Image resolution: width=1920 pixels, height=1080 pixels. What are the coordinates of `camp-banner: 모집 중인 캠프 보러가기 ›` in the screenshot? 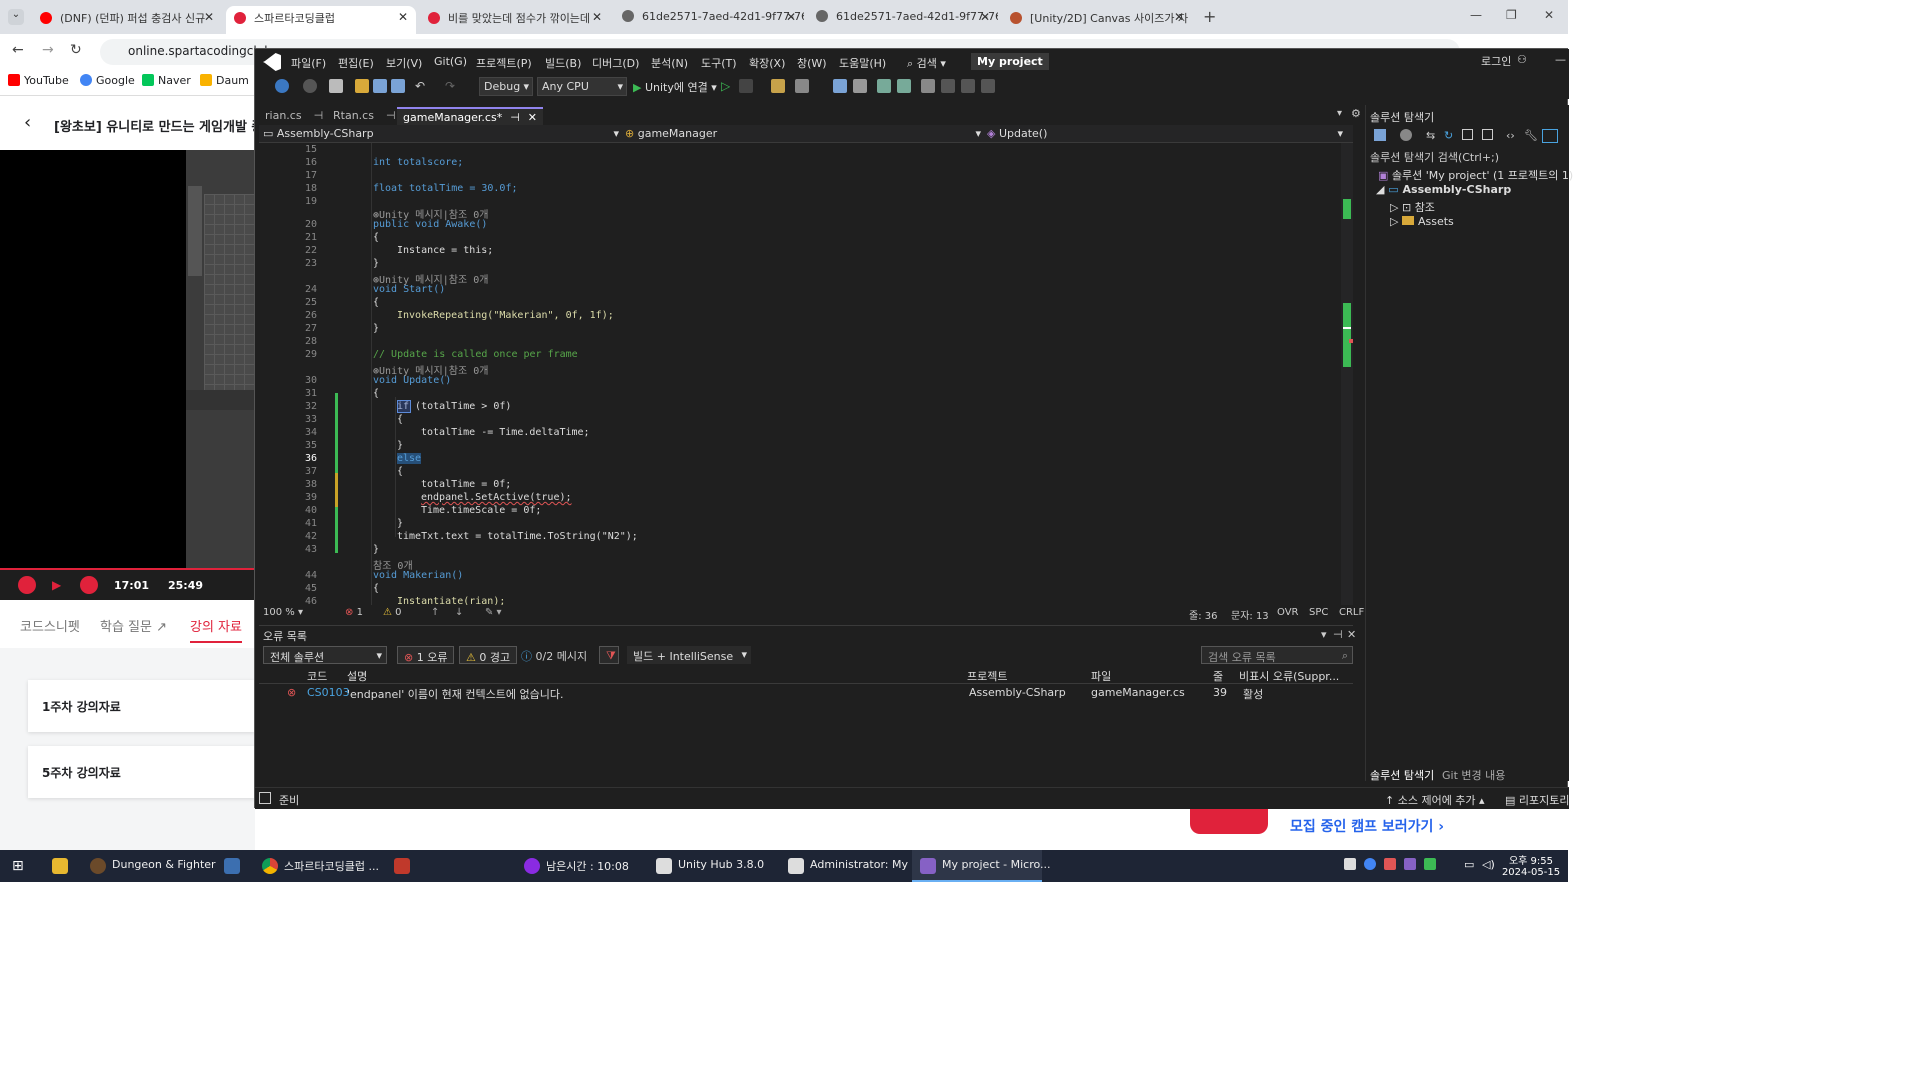 It's located at (1372, 829).